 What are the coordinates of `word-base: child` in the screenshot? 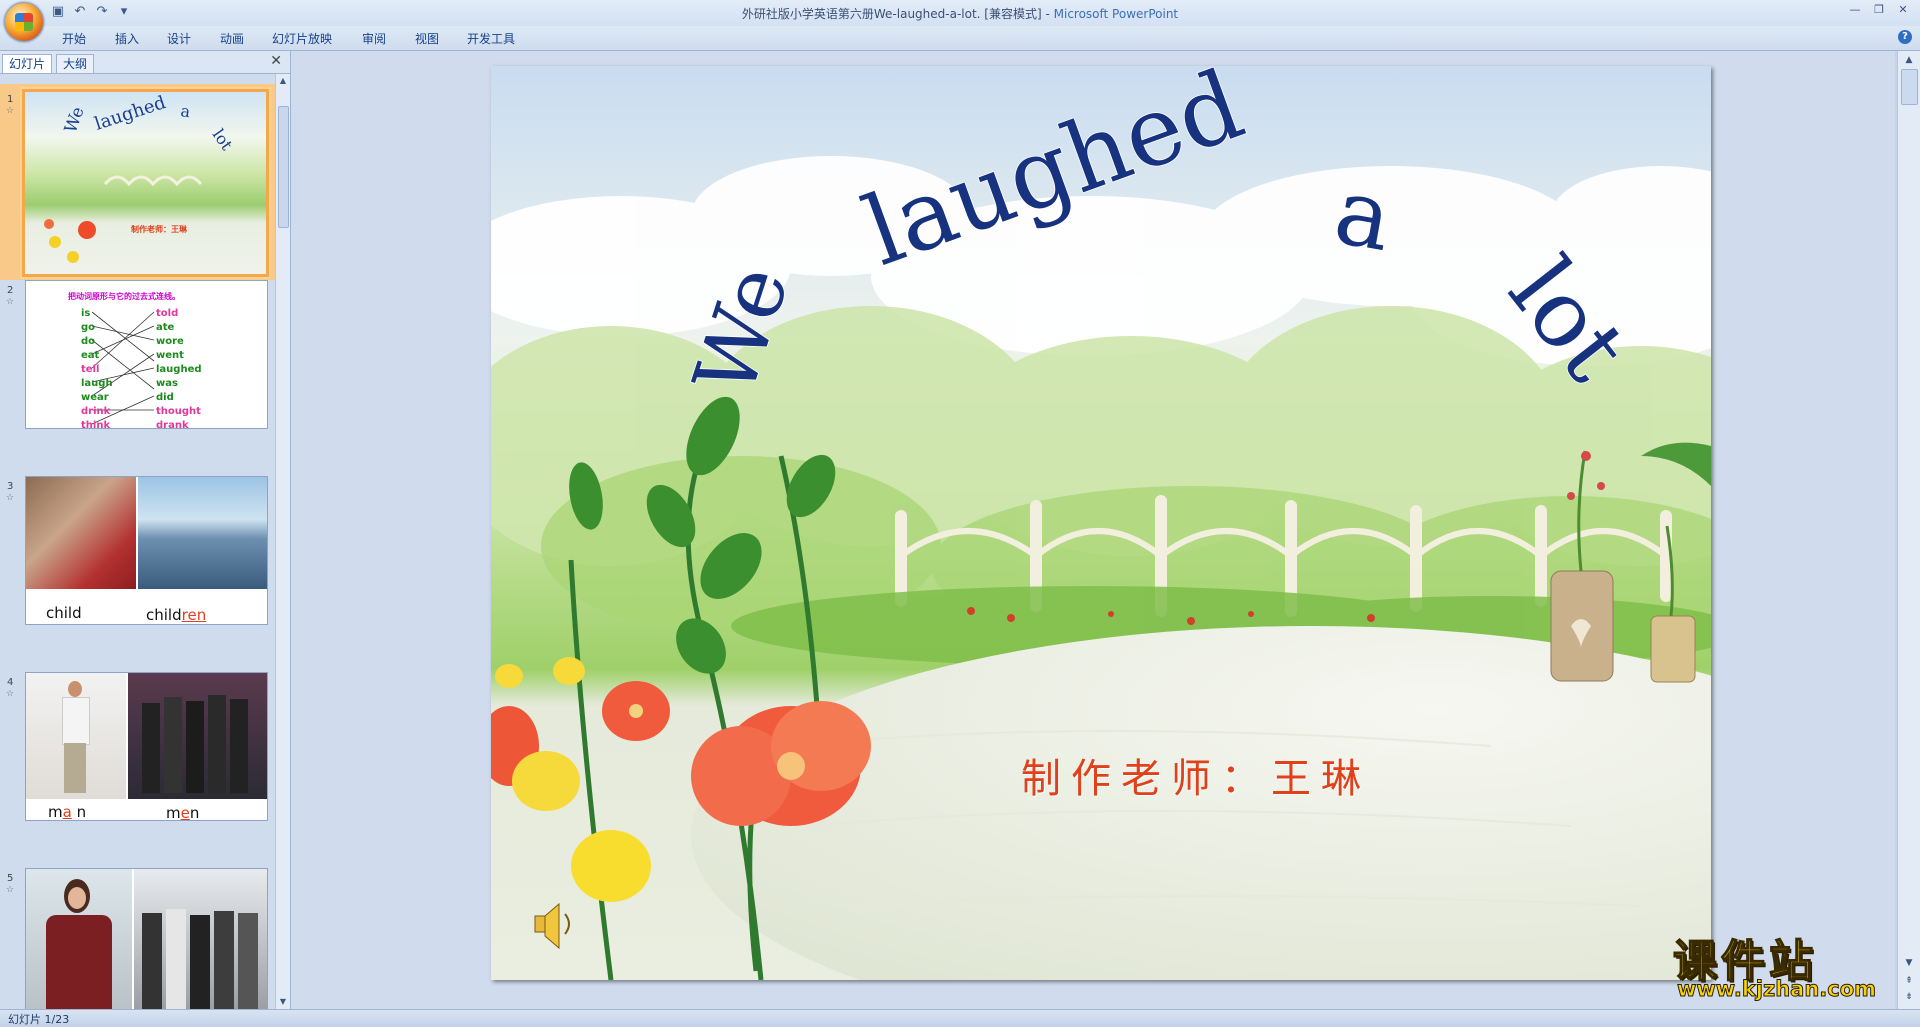 It's located at (164, 615).